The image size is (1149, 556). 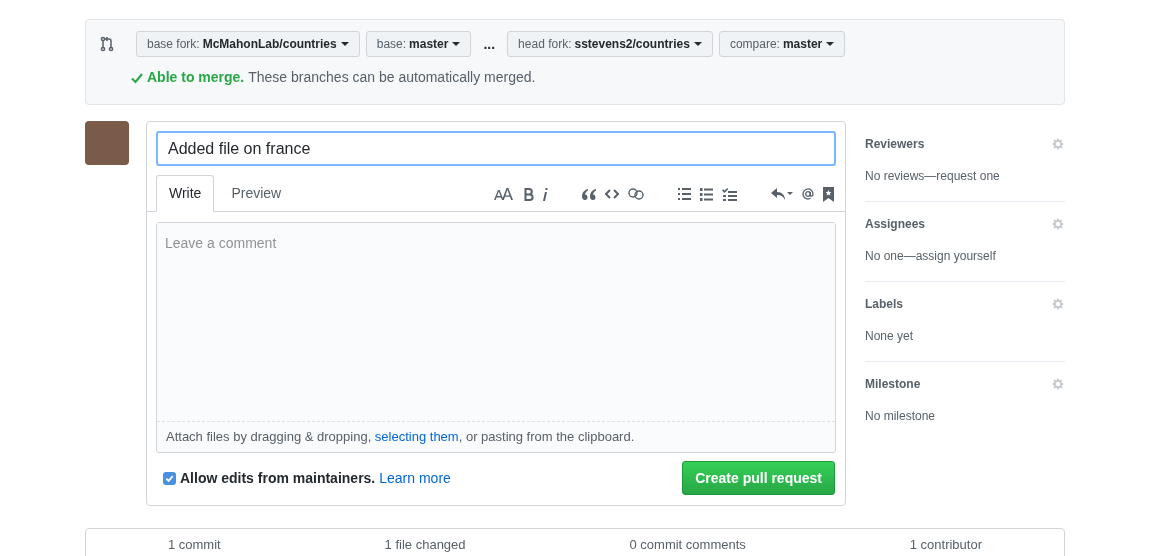 I want to click on branch-dropdown: head fork: sstevens2/countries, so click(x=610, y=44).